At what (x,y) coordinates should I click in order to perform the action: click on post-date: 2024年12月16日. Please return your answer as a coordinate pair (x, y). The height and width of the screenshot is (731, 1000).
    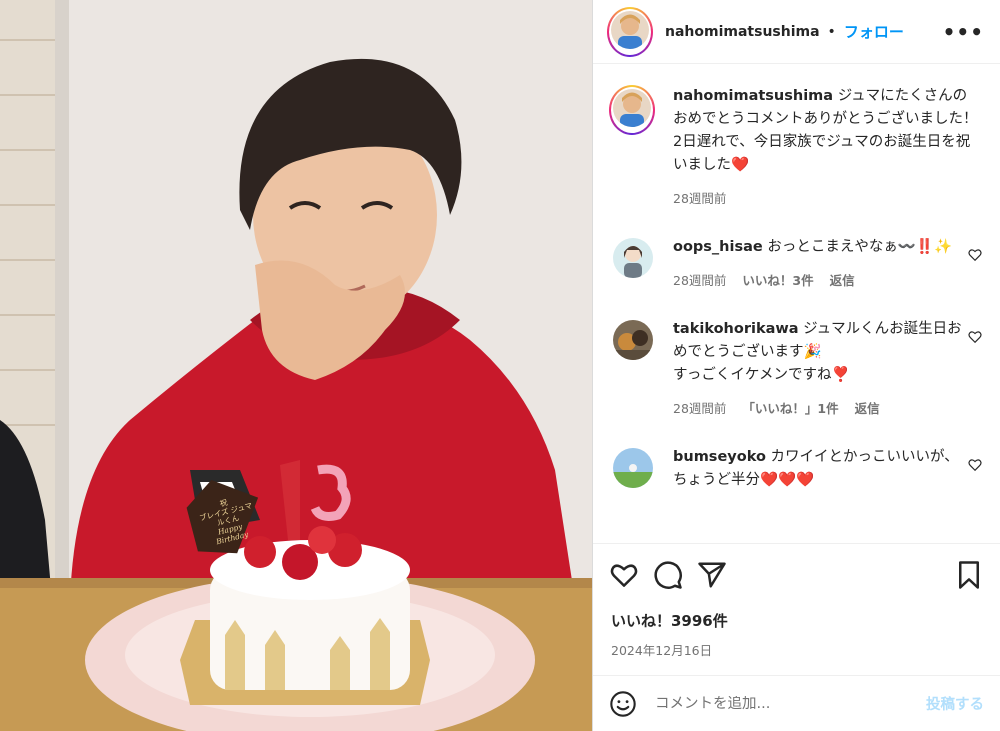
    Looking at the image, I should click on (796, 649).